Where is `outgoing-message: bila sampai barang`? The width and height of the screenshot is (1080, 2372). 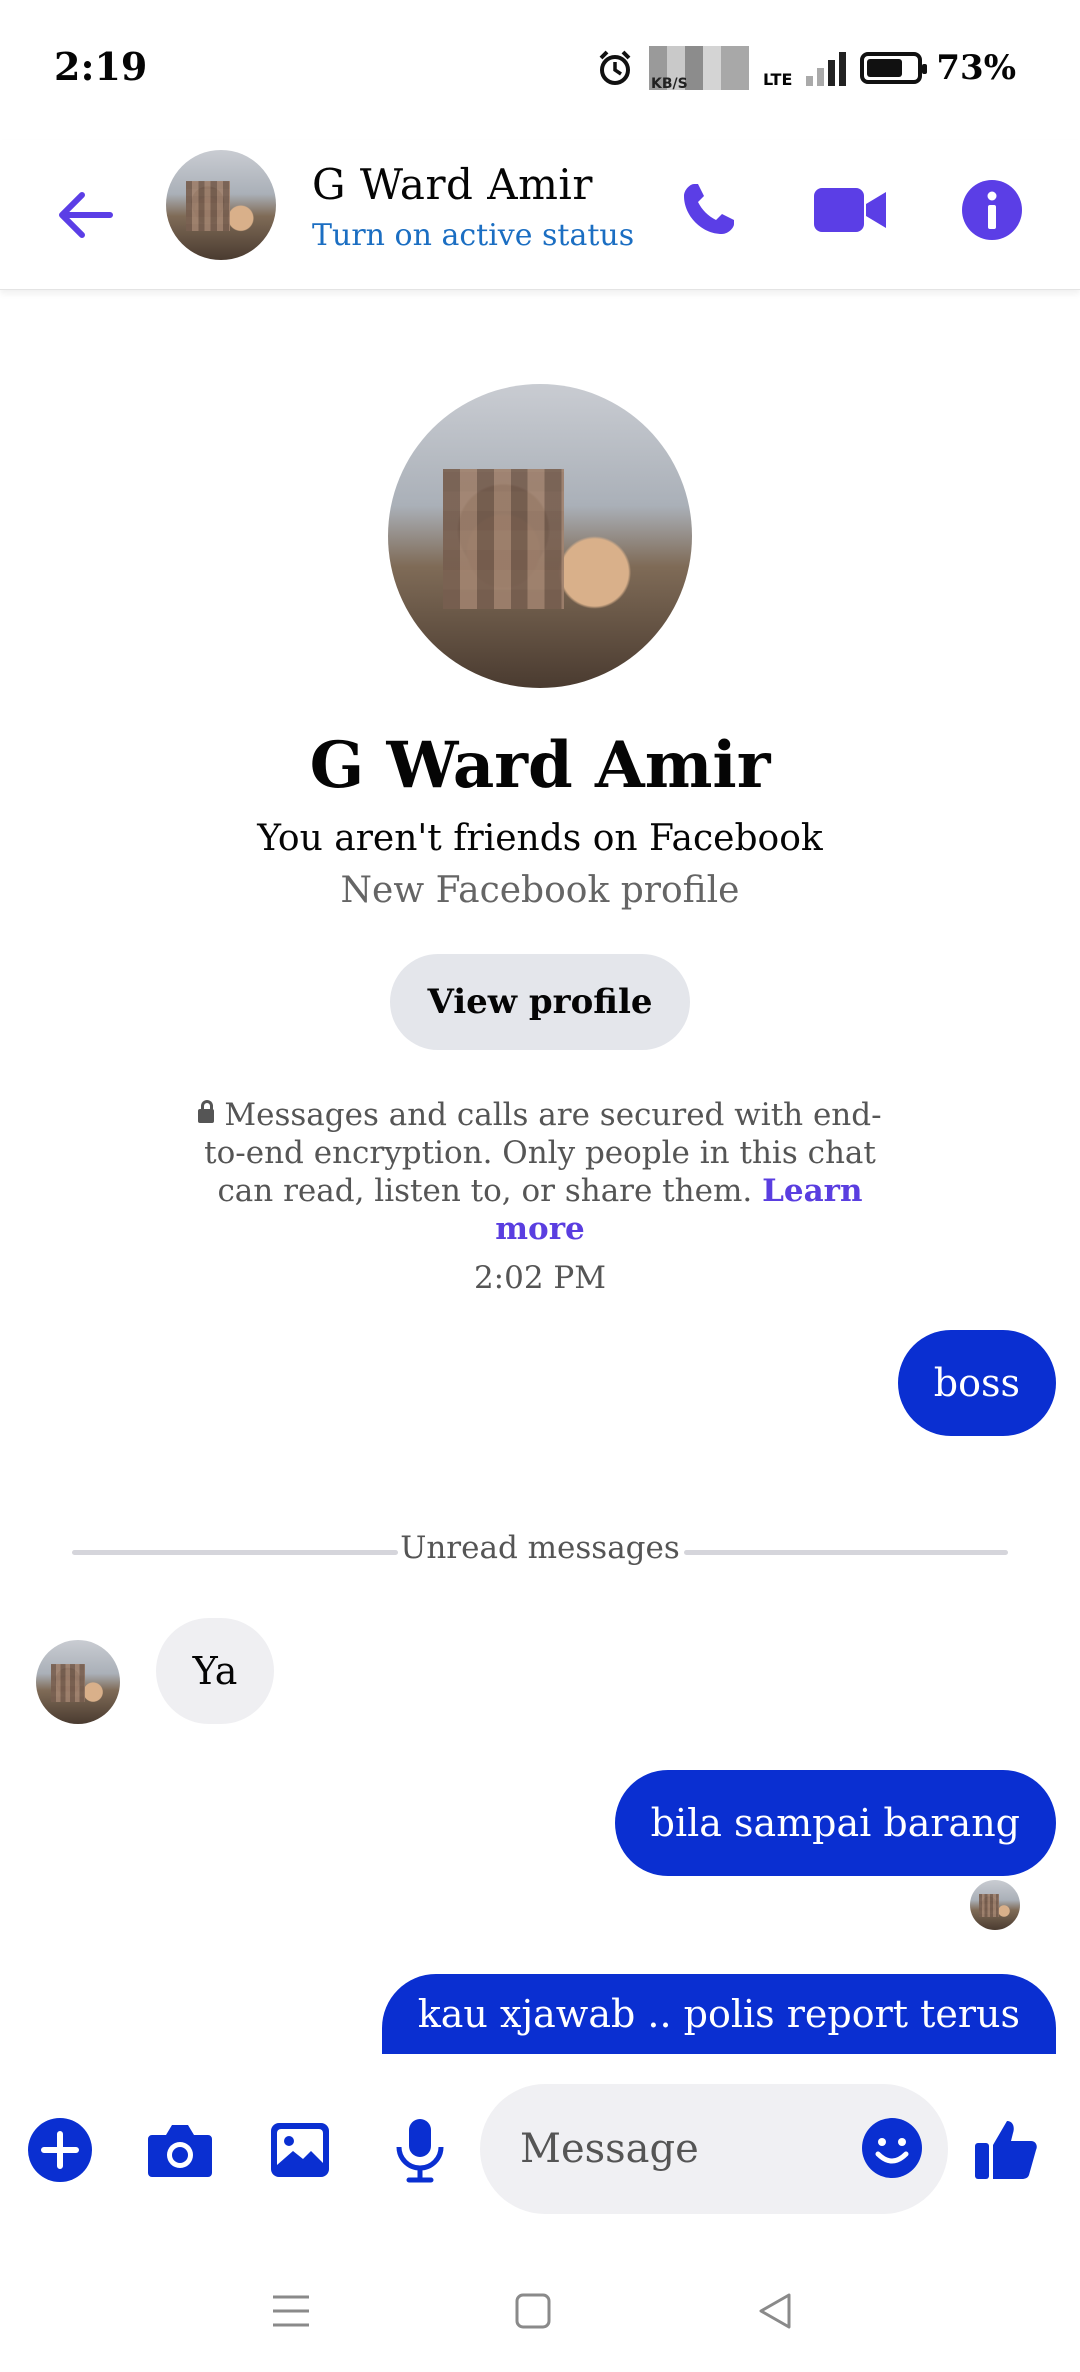 outgoing-message: bila sampai barang is located at coordinates (835, 1823).